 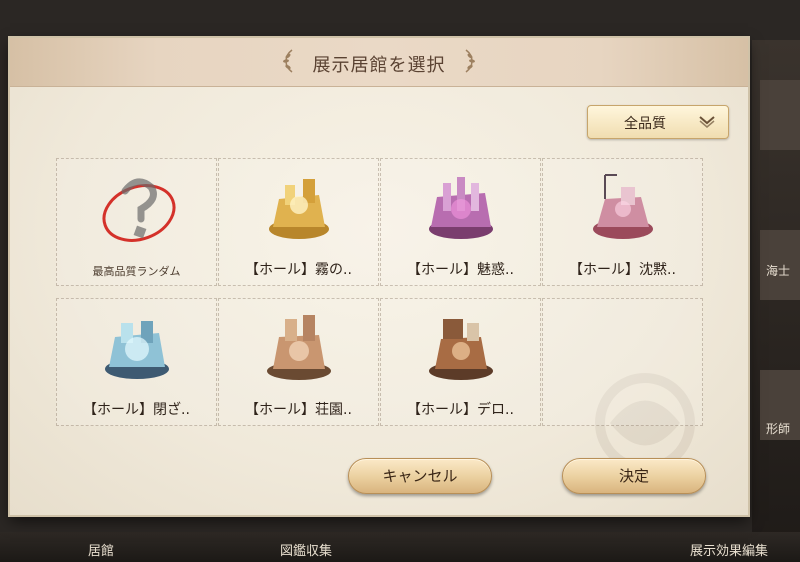 I want to click on hall-item-label: 【ホール】霧の.., so click(x=298, y=270).